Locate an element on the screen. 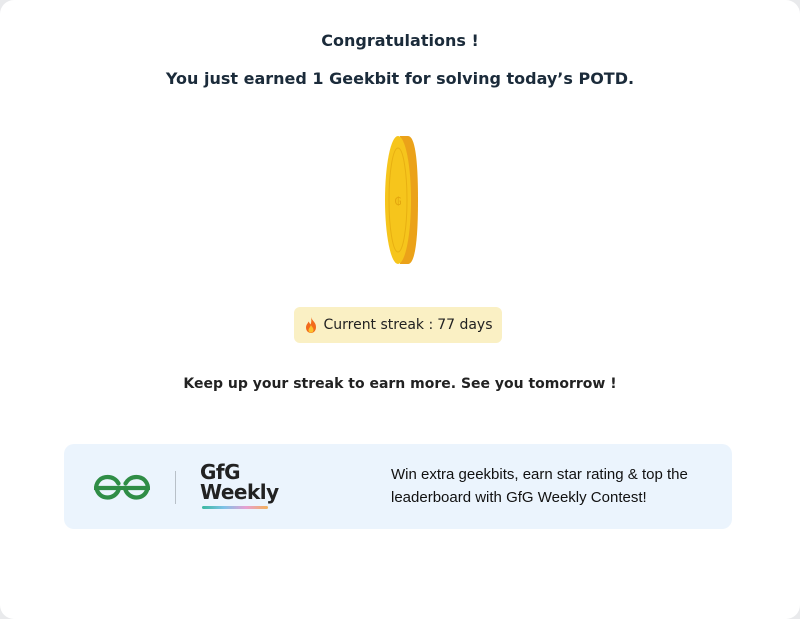 The image size is (800, 619). streak-value: 77 days is located at coordinates (465, 325).